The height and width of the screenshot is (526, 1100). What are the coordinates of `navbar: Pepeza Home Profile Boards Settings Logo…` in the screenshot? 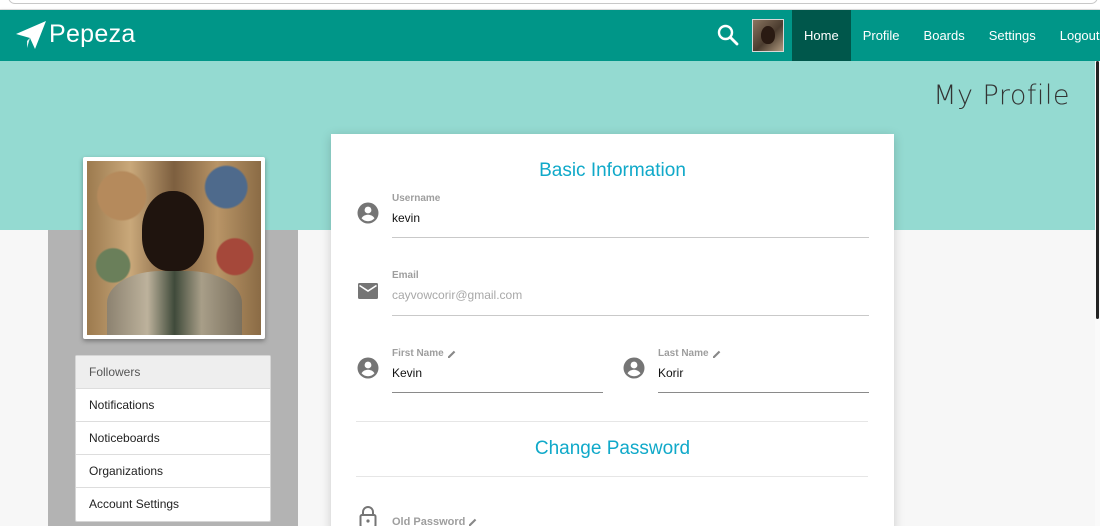 It's located at (550, 35).